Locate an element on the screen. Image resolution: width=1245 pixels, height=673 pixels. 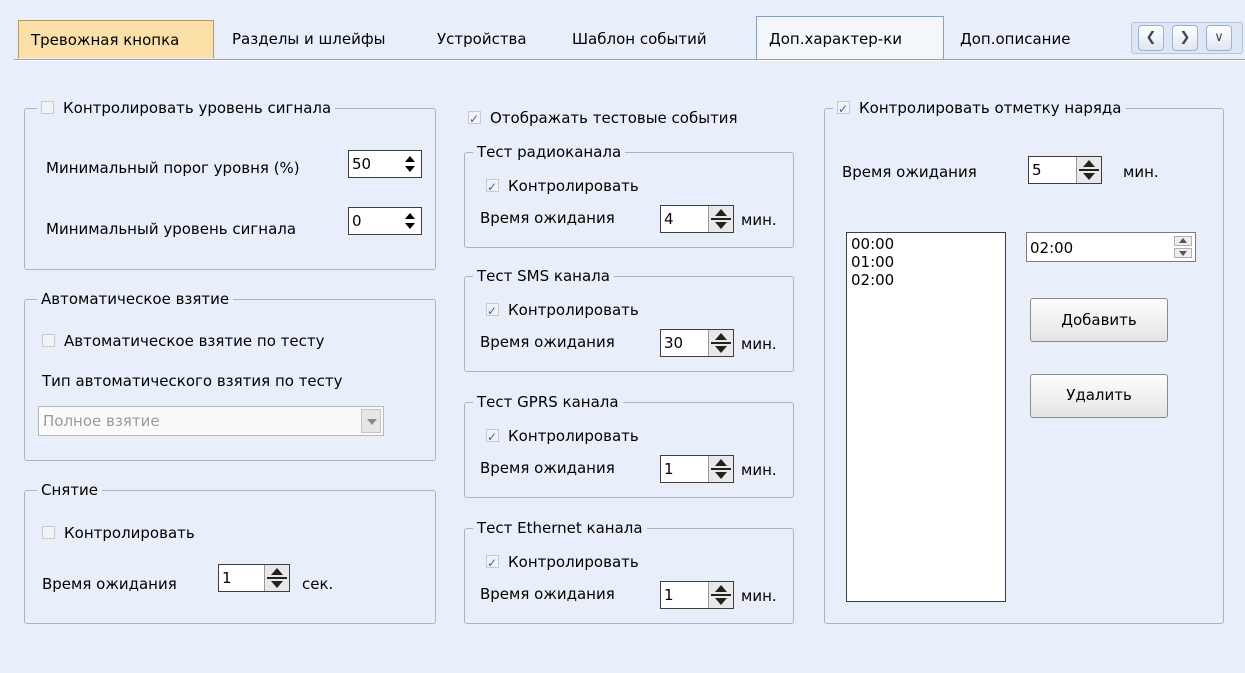
ethernet-test-group: Тест Ethernet канала is located at coordinates (629, 571).